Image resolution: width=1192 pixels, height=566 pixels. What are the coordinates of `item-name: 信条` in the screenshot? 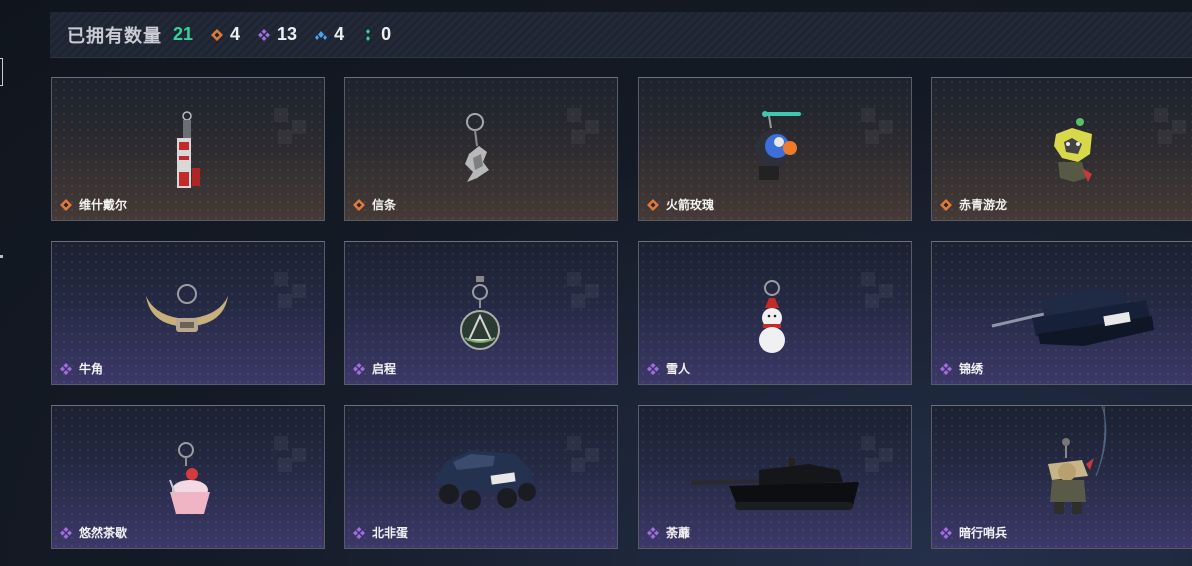 It's located at (384, 205).